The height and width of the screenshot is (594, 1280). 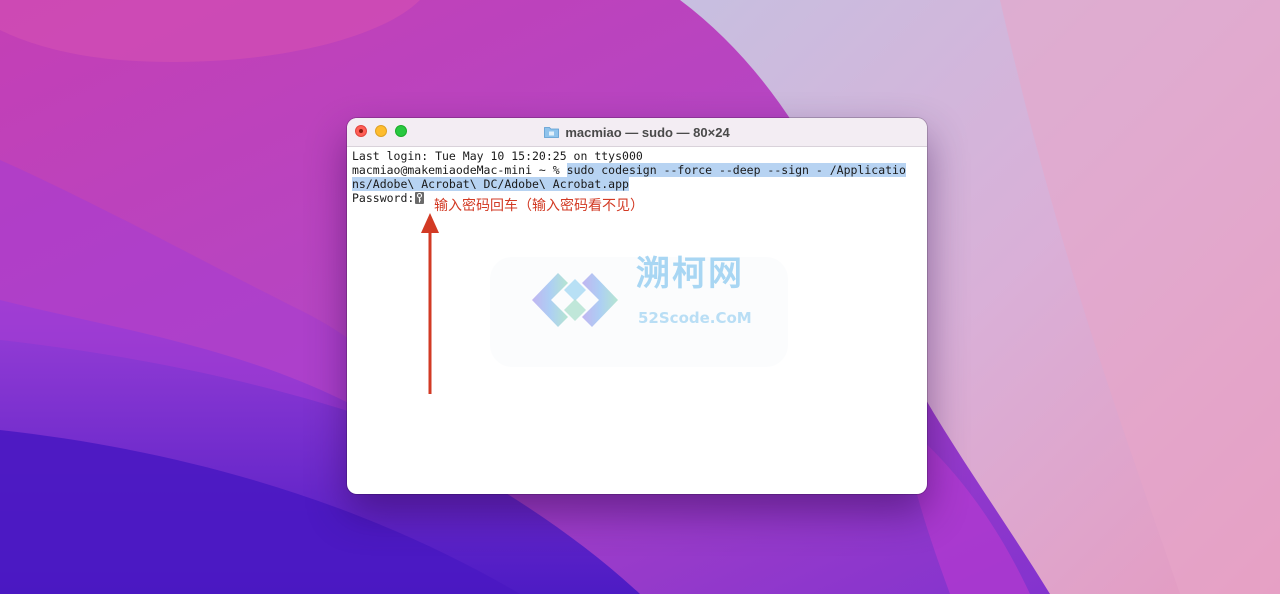 What do you see at coordinates (575, 300) in the screenshot?
I see `watermark-logo-icon` at bounding box center [575, 300].